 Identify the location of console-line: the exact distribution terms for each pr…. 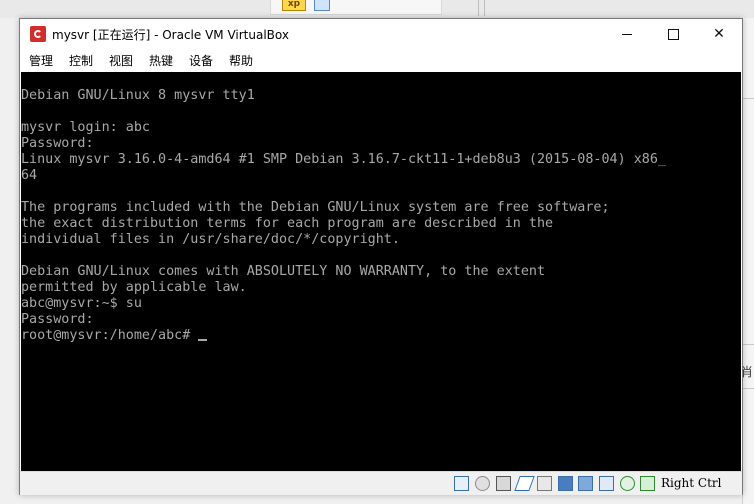
(287, 223).